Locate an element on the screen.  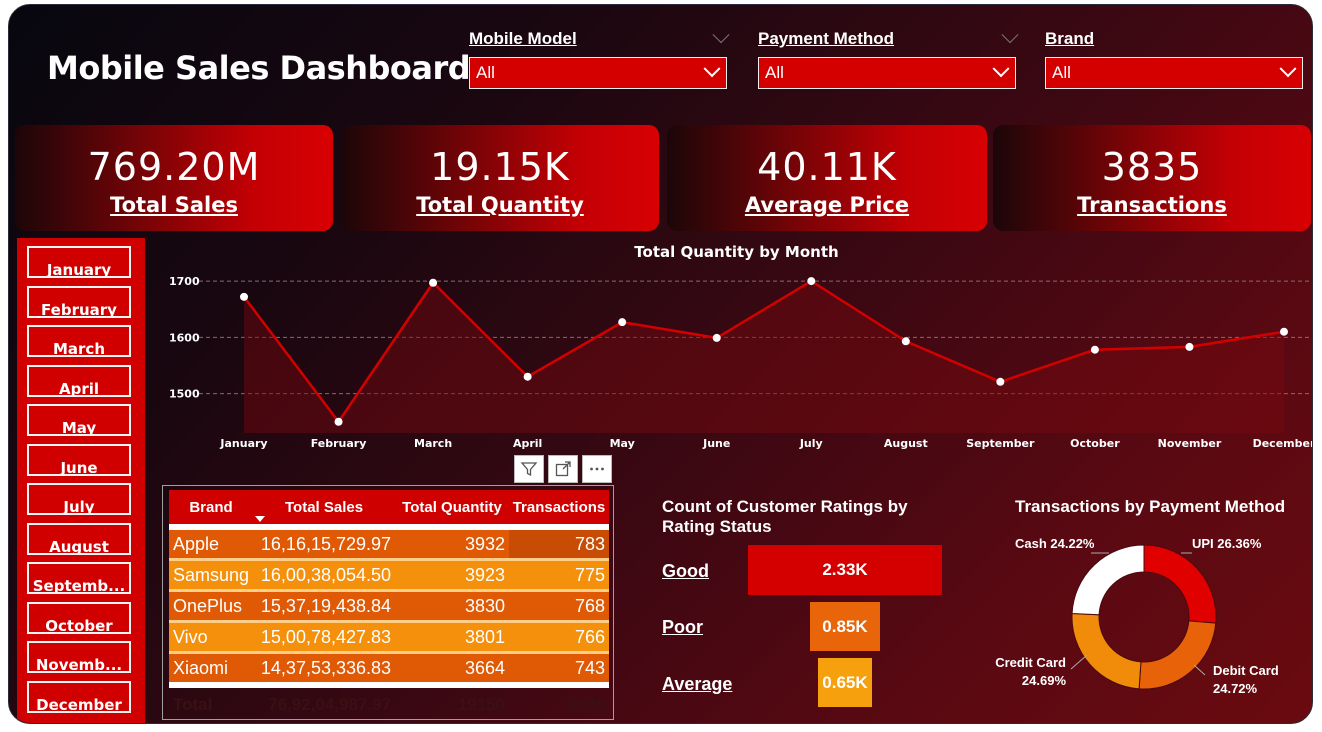
rating-label-poor: Poor is located at coordinates (683, 627).